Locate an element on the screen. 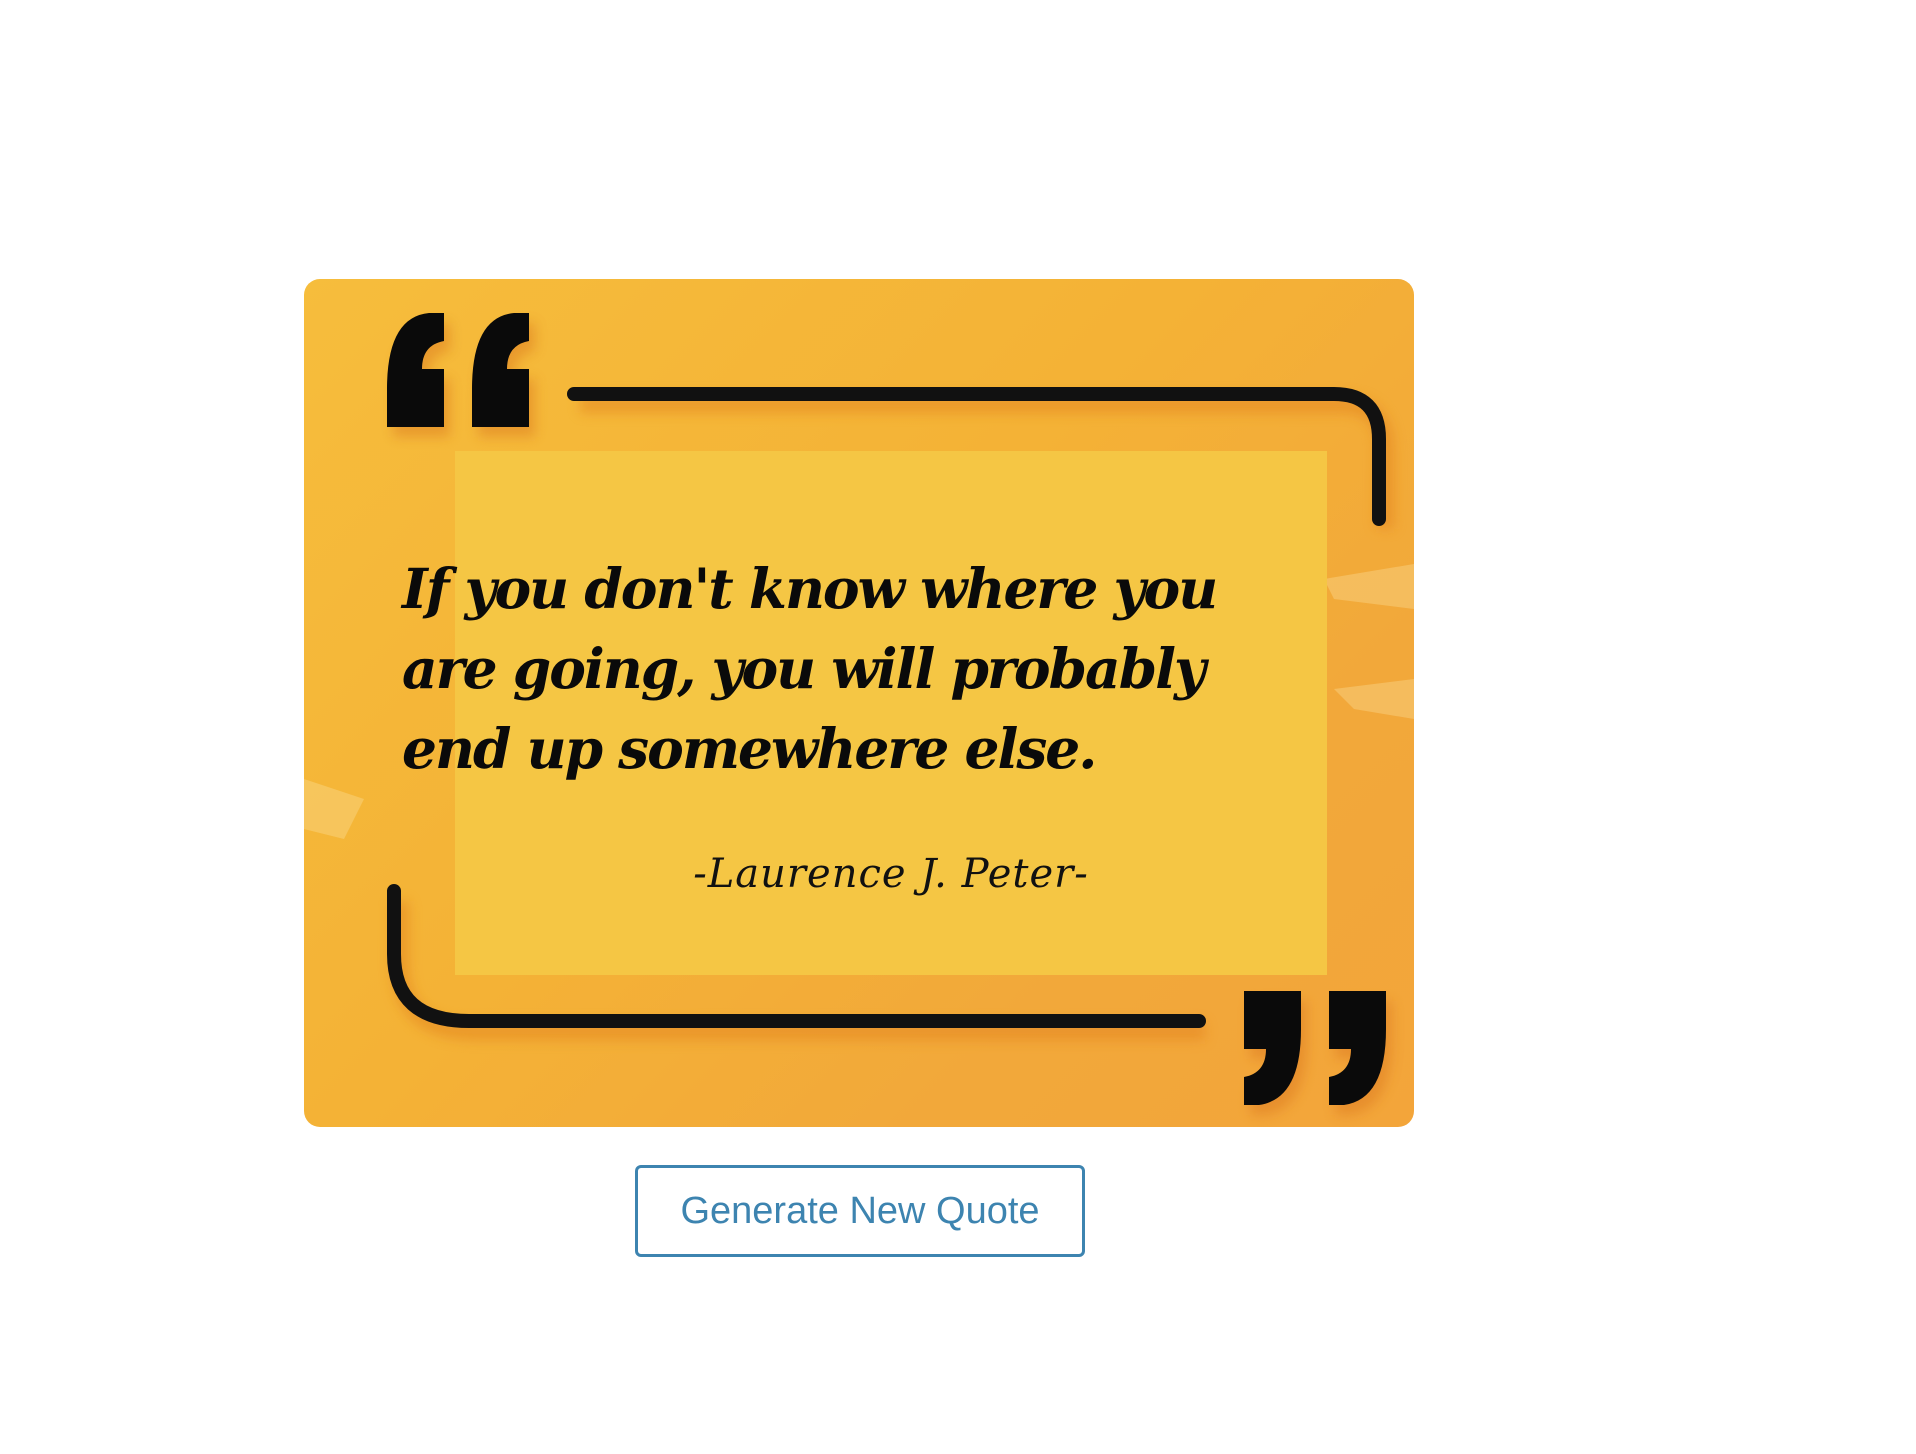 The height and width of the screenshot is (1454, 1916). close-quote-icon is located at coordinates (1318, 1053).